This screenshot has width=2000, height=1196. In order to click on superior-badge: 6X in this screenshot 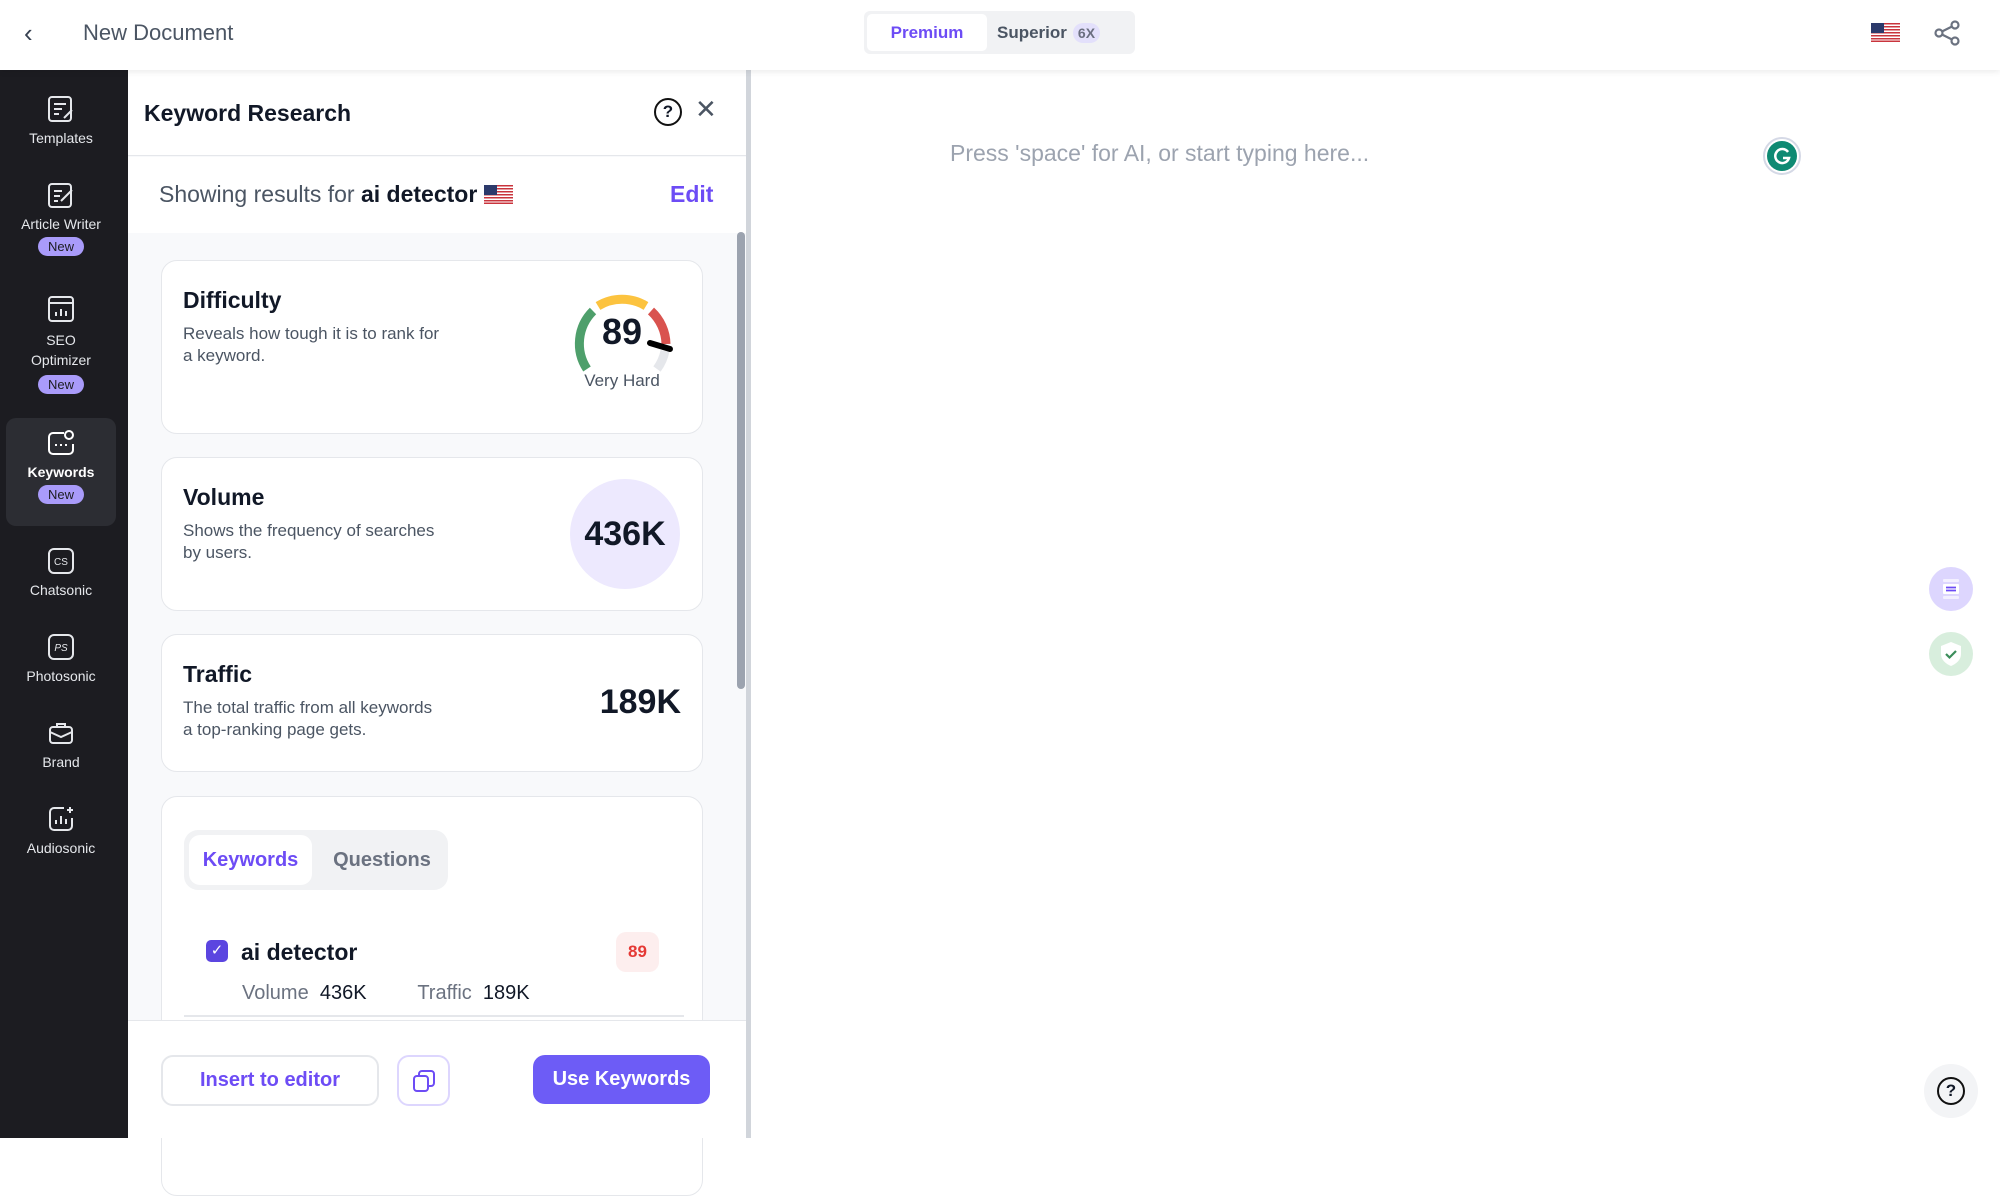, I will do `click(1086, 32)`.